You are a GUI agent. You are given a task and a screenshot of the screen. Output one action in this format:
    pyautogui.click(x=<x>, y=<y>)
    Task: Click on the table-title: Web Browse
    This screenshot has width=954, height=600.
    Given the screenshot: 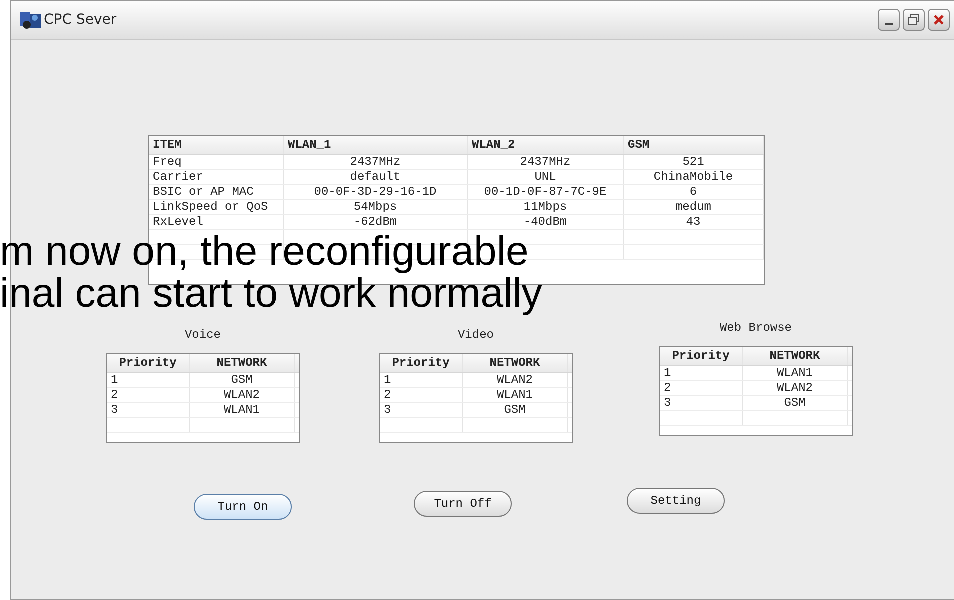 What is the action you would take?
    pyautogui.click(x=756, y=328)
    